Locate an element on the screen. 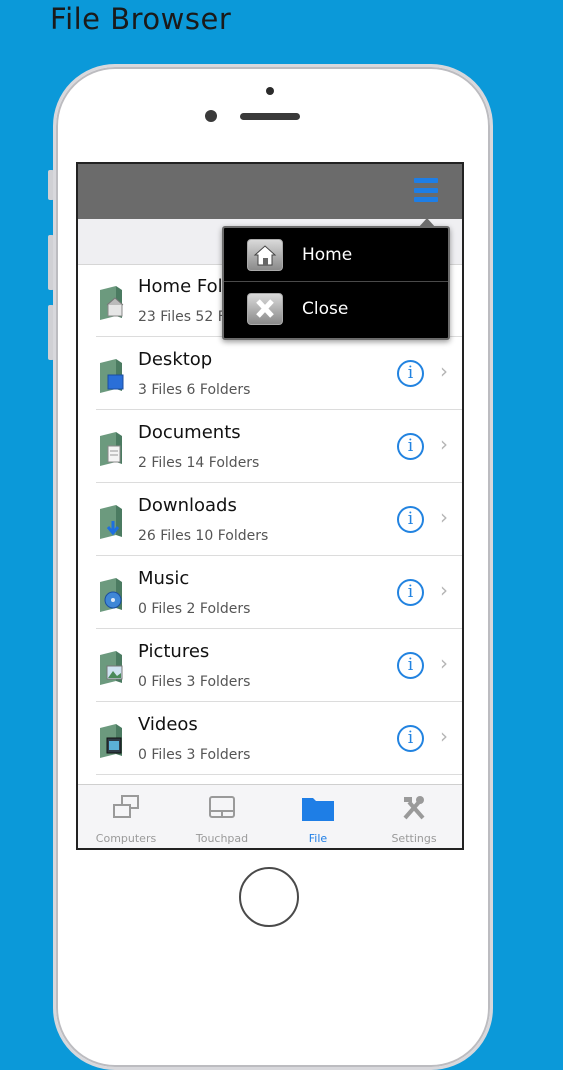 This screenshot has height=1070, width=563. folder-name: Downloads is located at coordinates (187, 505).